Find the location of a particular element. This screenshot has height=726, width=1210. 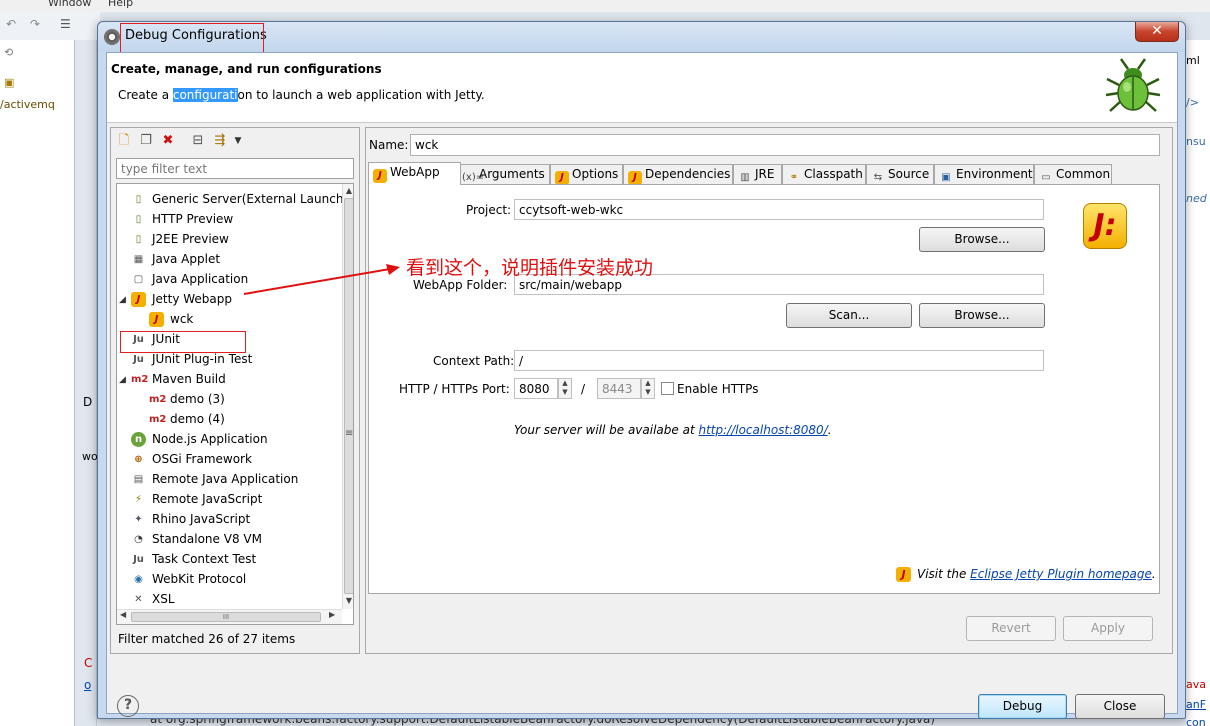

dialog-titlebar: Debug Configurations ✕ is located at coordinates (641, 38).